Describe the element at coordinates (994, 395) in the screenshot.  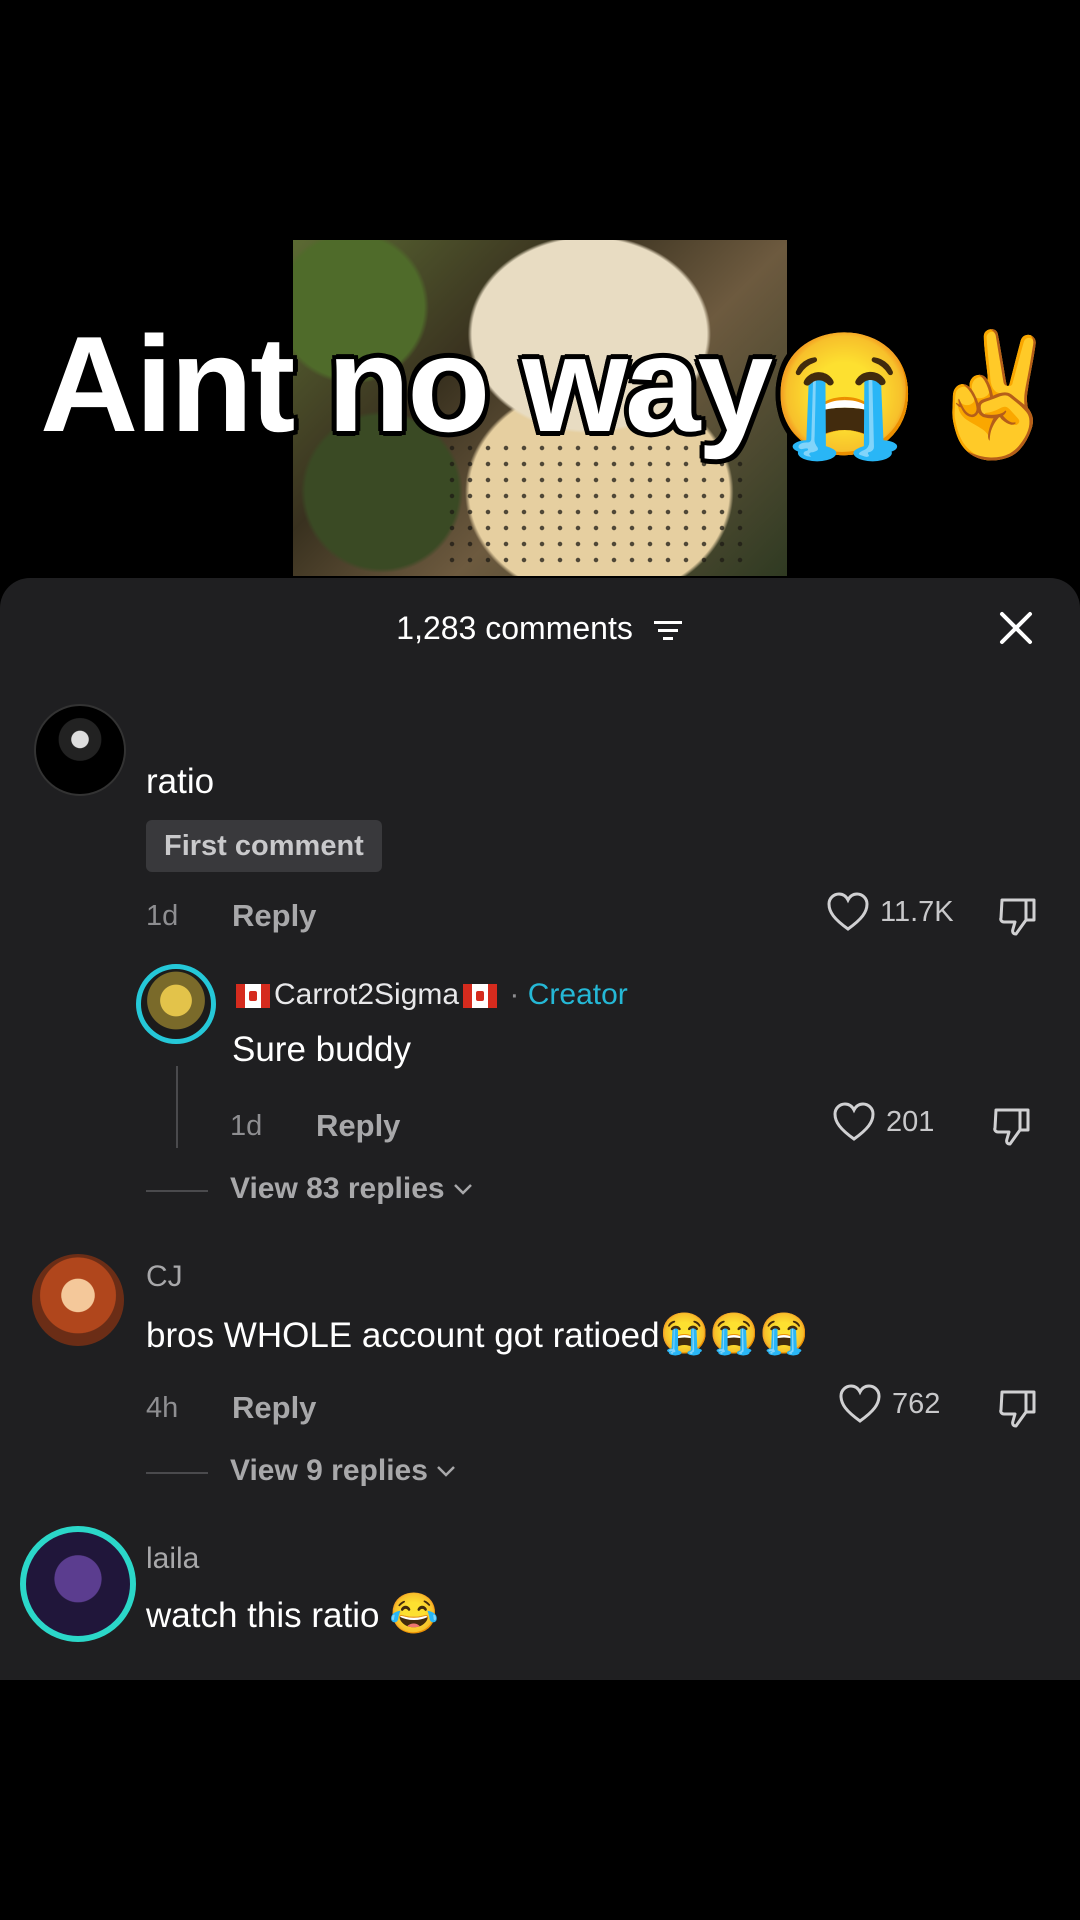
I see `caption-emoji-peace: ✌️` at that location.